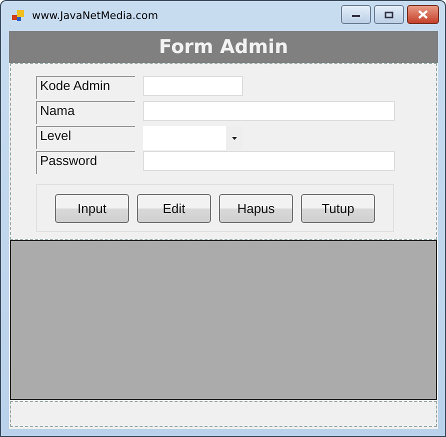  I want to click on window-title: www.JavaNetMedia.com, so click(95, 16).